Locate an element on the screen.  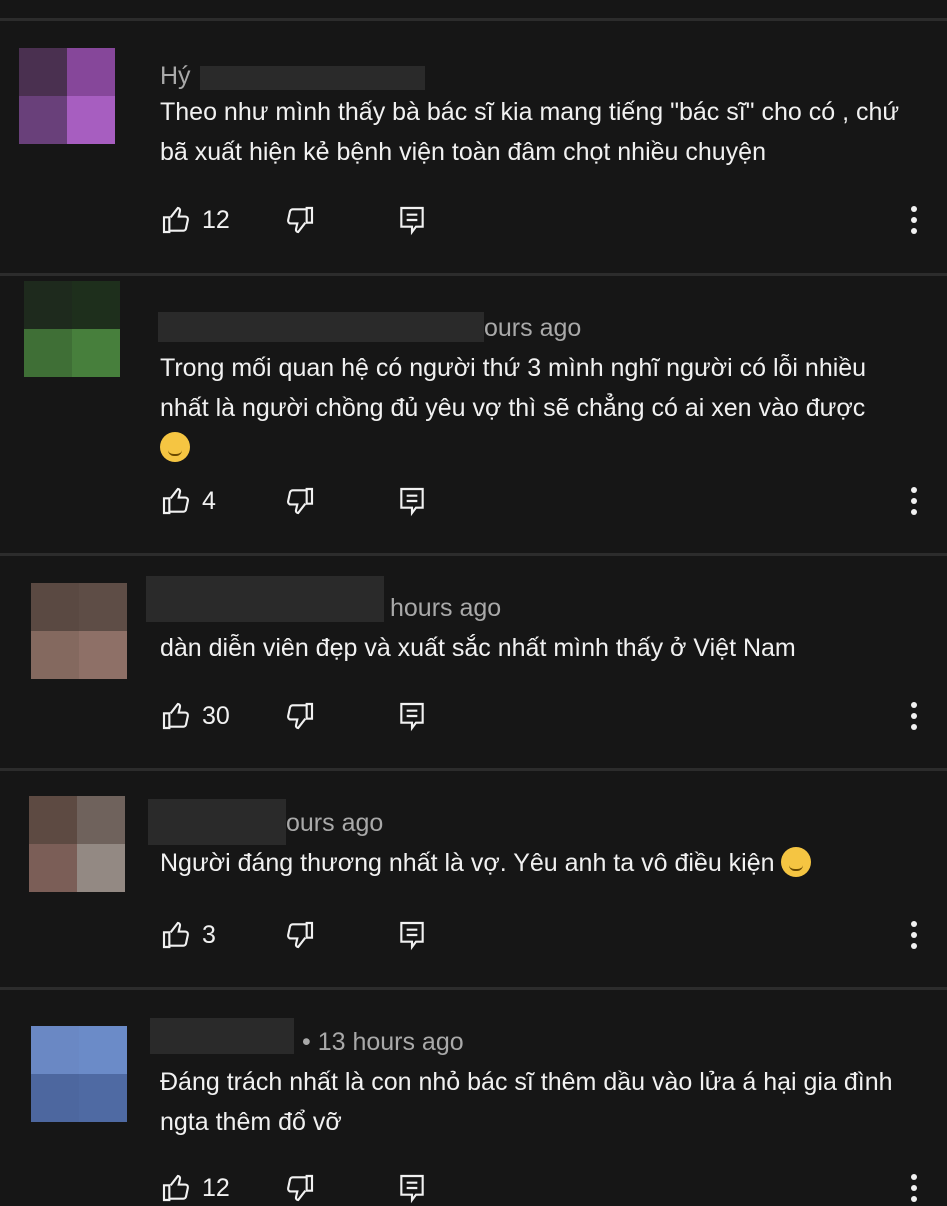
relieved-face-icon is located at coordinates (175, 447).